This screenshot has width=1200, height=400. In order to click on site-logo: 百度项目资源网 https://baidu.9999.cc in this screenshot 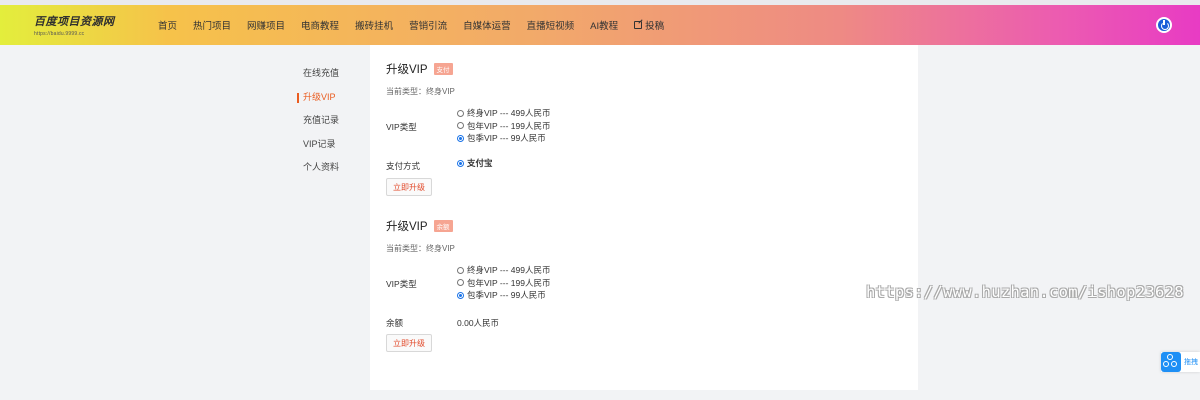, I will do `click(77, 25)`.